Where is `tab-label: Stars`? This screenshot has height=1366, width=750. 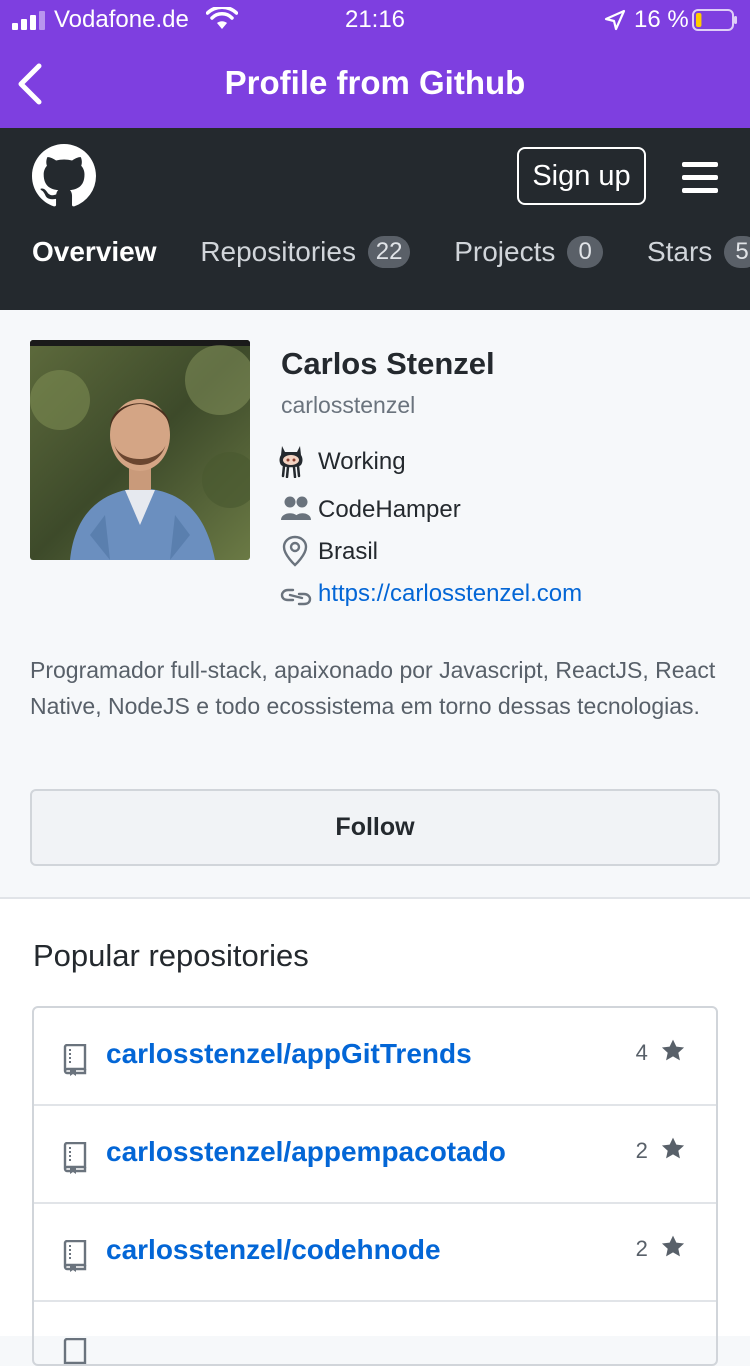 tab-label: Stars is located at coordinates (679, 251).